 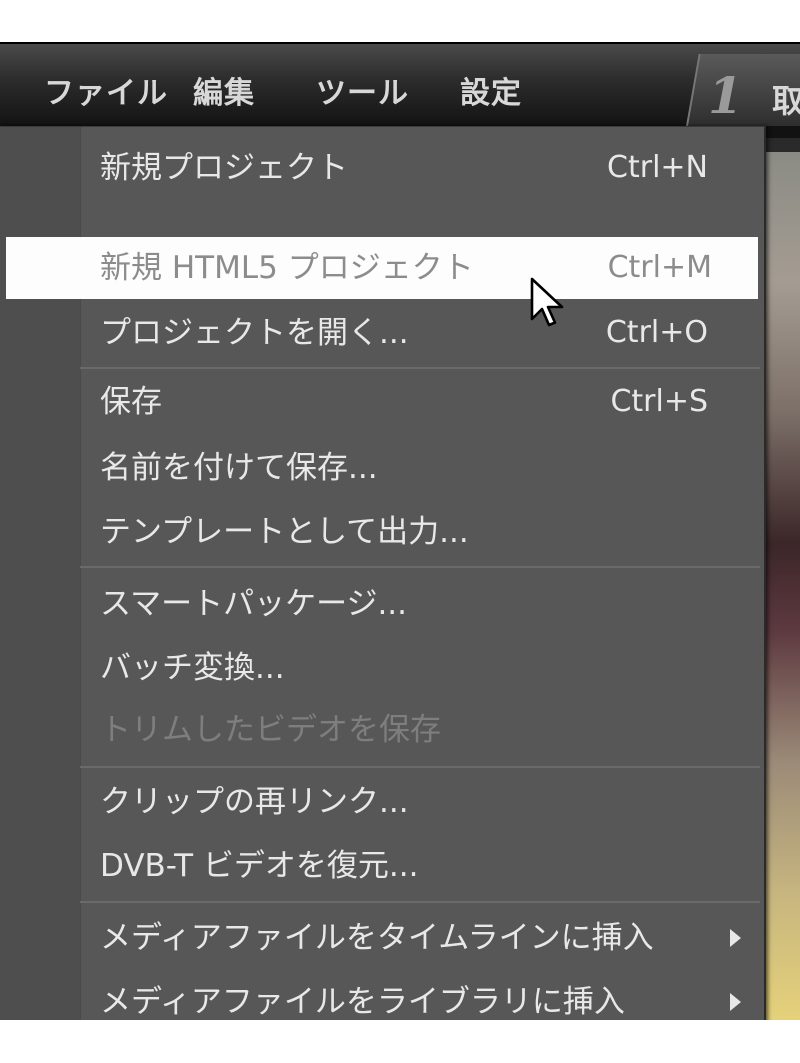 What do you see at coordinates (659, 267) in the screenshot?
I see `menu-item-shortcut: Ctrl+M` at bounding box center [659, 267].